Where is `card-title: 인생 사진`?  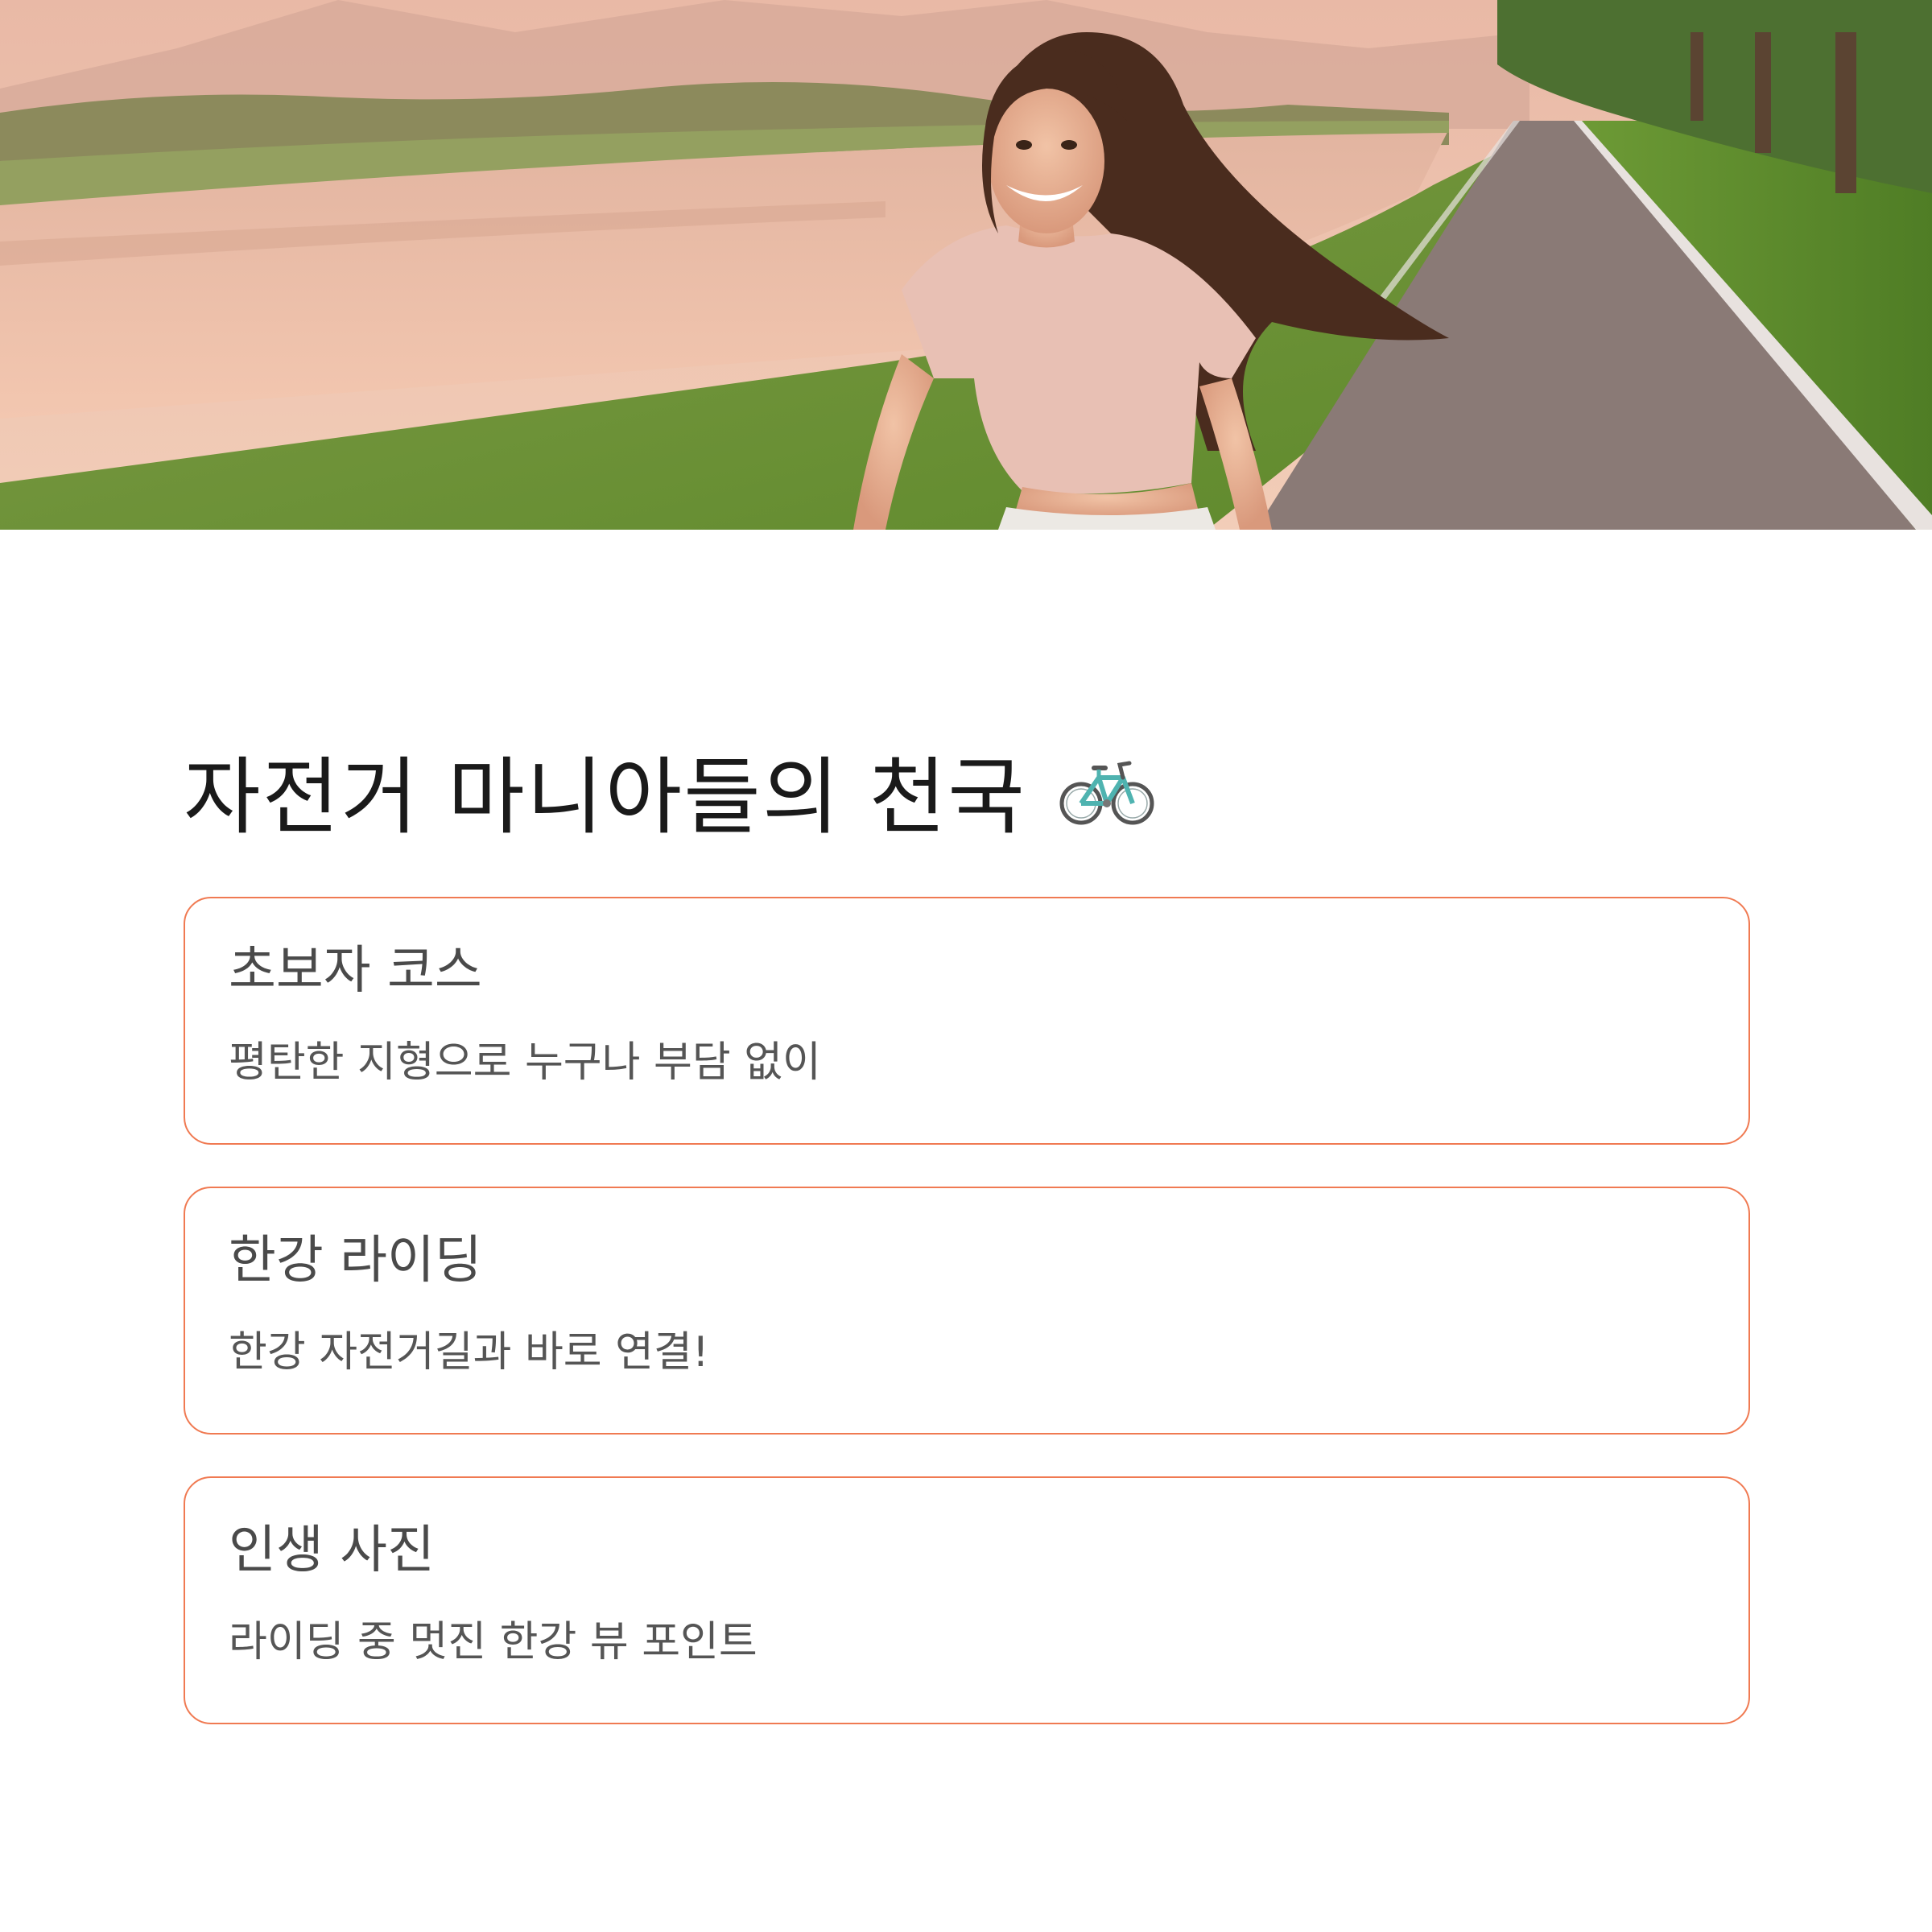
card-title: 인생 사진 is located at coordinates (332, 1550).